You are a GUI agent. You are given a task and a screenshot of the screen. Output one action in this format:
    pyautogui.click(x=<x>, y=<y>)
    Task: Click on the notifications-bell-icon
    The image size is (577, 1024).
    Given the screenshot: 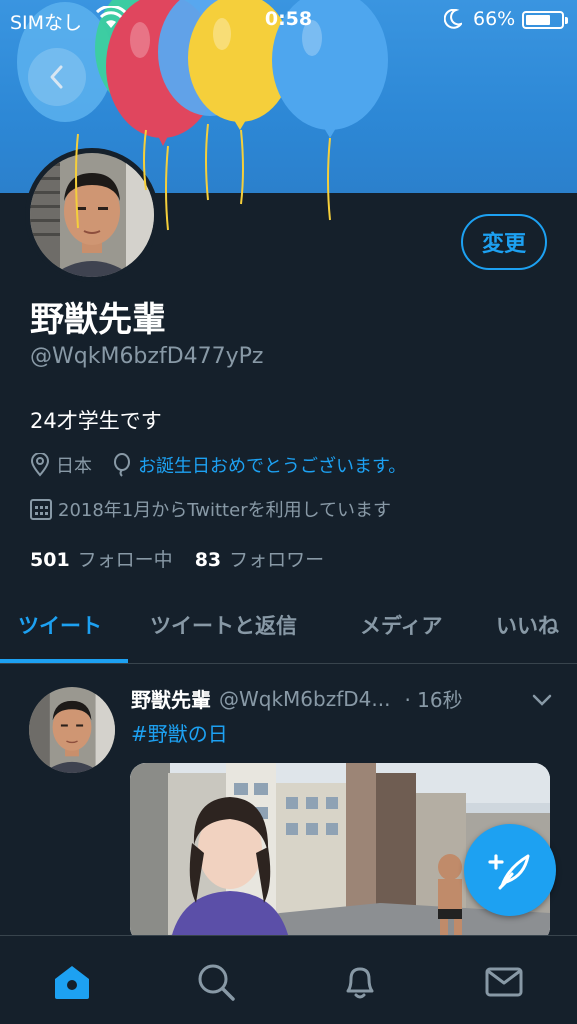 What is the action you would take?
    pyautogui.click(x=360, y=983)
    